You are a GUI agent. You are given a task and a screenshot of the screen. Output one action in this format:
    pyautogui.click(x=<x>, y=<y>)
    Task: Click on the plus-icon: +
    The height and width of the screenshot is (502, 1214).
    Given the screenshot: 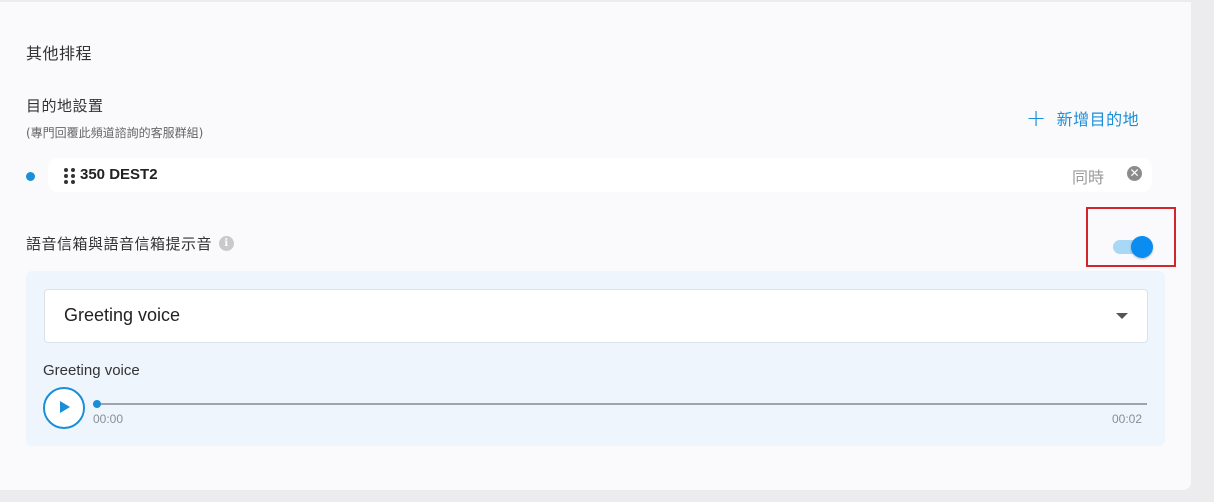 What is the action you would take?
    pyautogui.click(x=1036, y=118)
    